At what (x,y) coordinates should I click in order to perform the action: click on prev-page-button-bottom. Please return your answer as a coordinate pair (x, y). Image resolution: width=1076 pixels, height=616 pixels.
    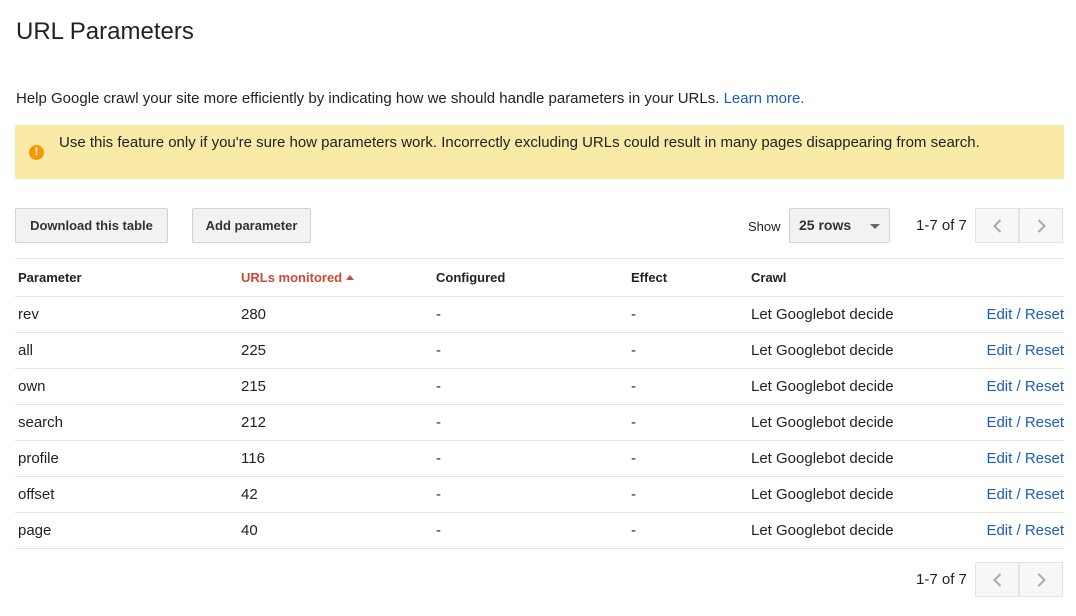
    Looking at the image, I should click on (997, 579).